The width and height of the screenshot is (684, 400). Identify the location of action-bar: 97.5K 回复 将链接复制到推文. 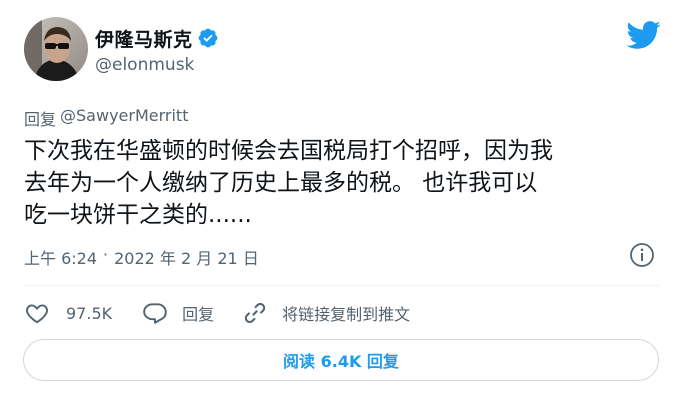
(232, 313).